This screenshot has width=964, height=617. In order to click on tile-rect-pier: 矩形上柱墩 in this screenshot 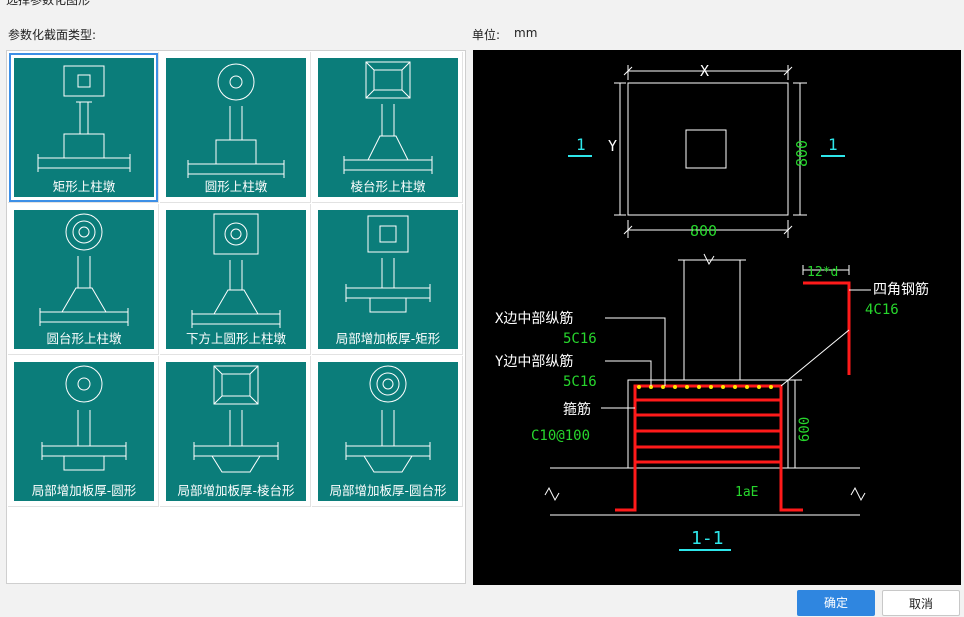, I will do `click(83, 127)`.